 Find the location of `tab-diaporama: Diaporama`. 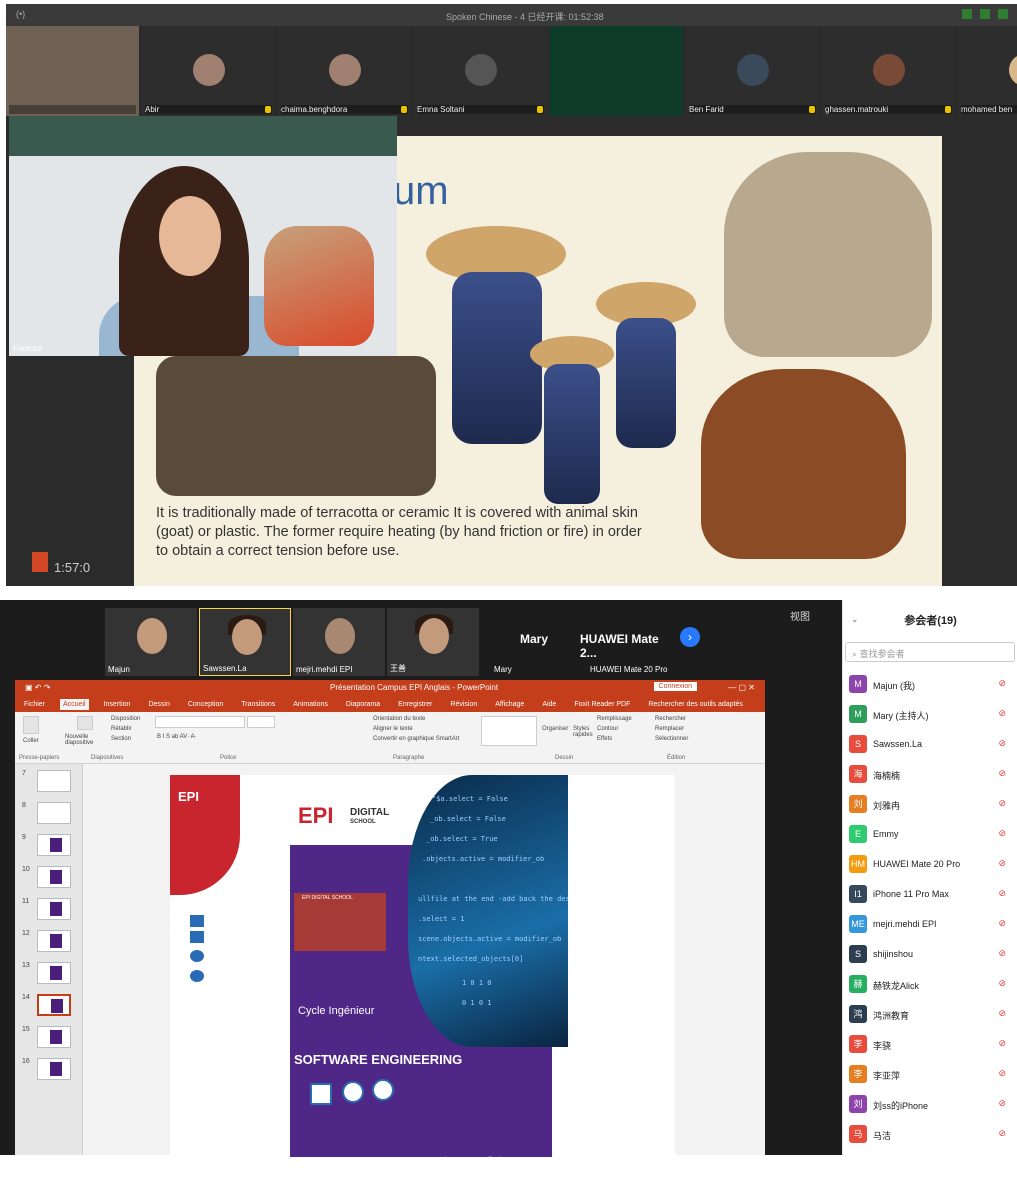

tab-diaporama: Diaporama is located at coordinates (363, 704).